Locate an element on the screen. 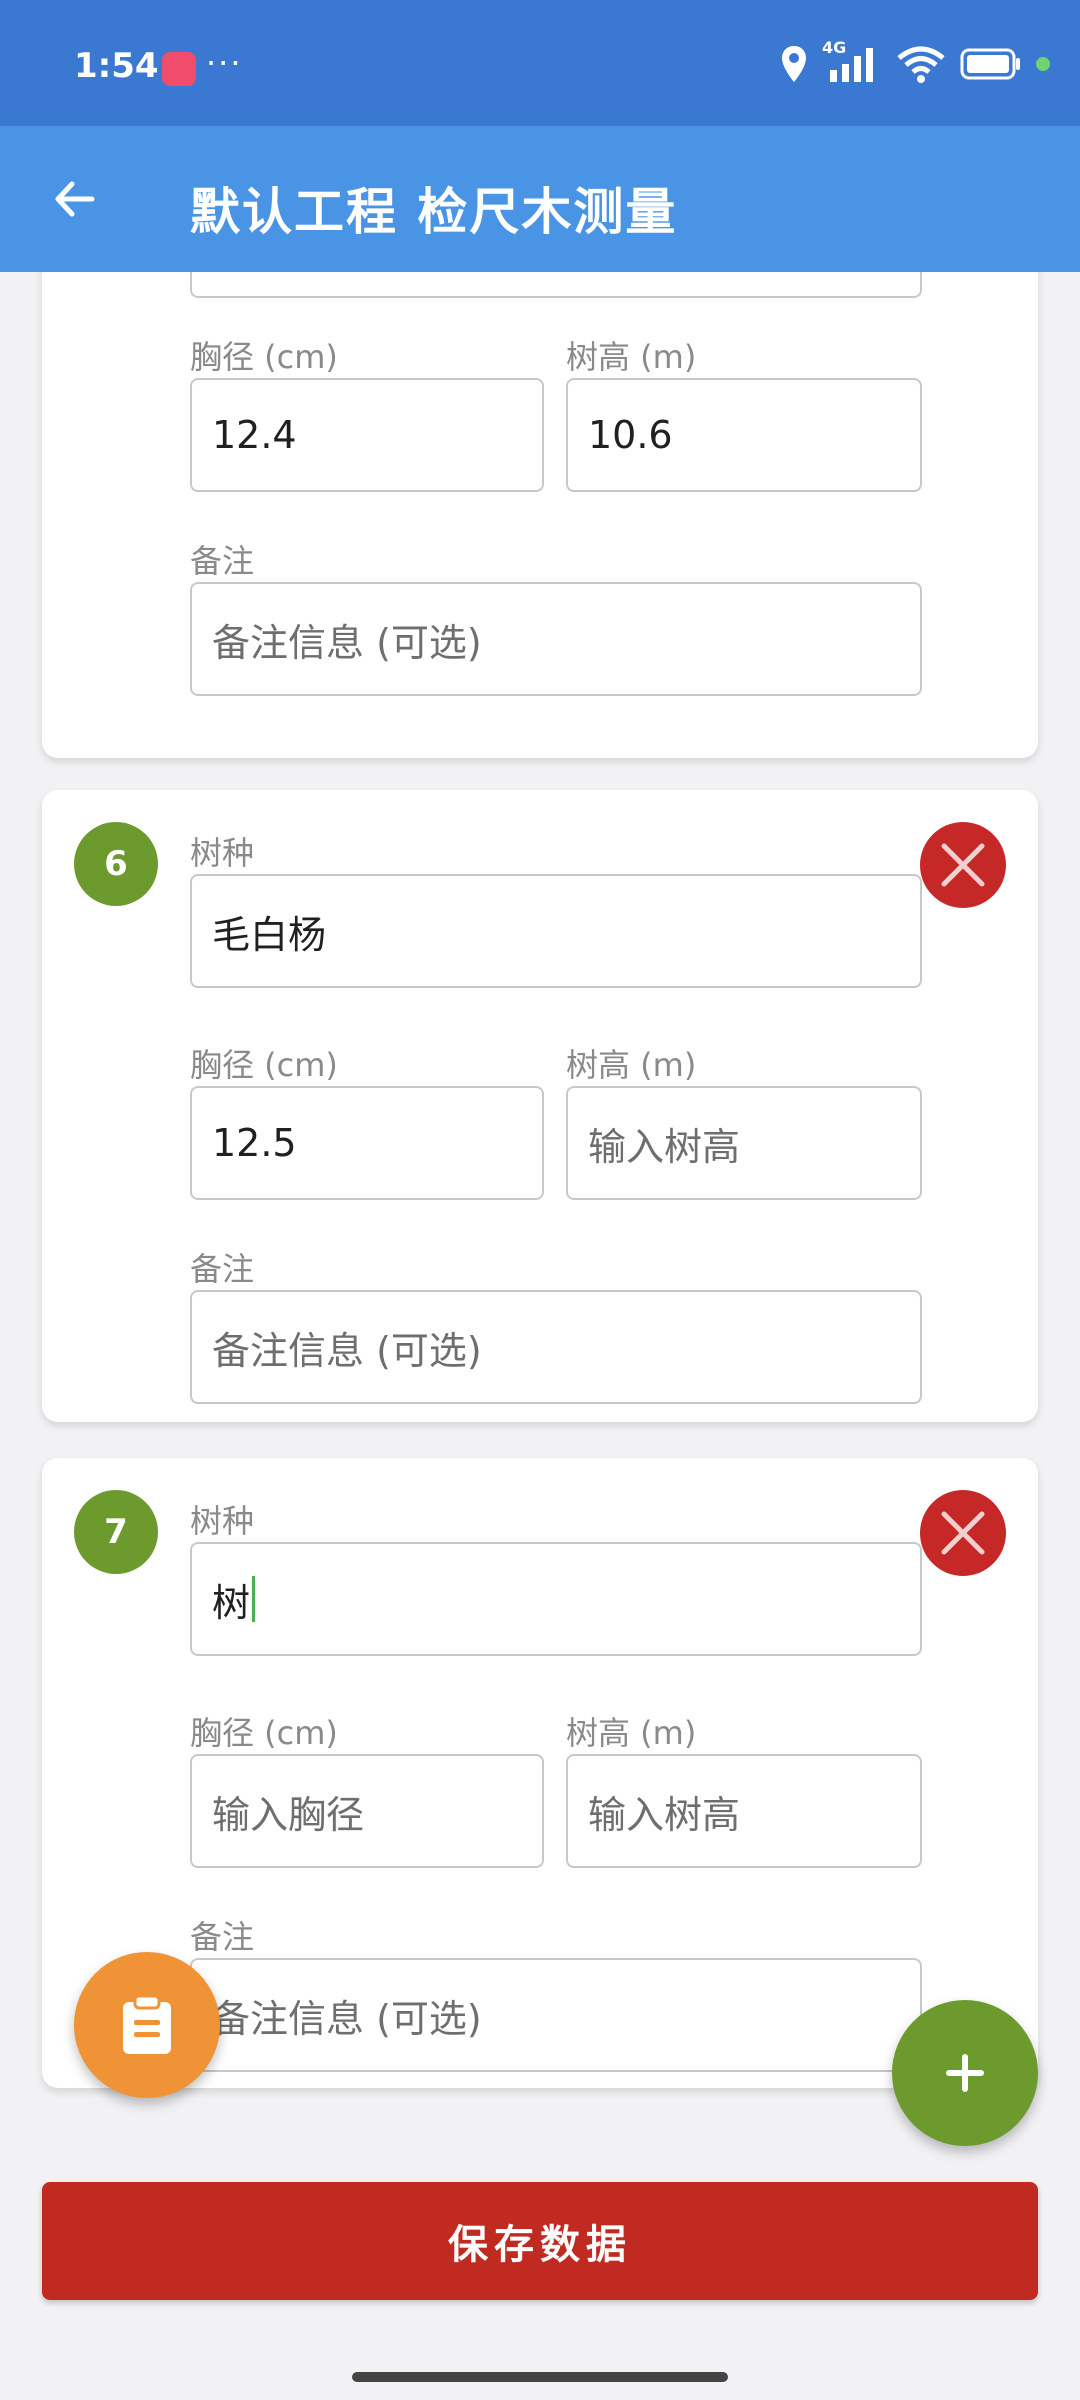  save-data-button: 保存数据 is located at coordinates (540, 2241).